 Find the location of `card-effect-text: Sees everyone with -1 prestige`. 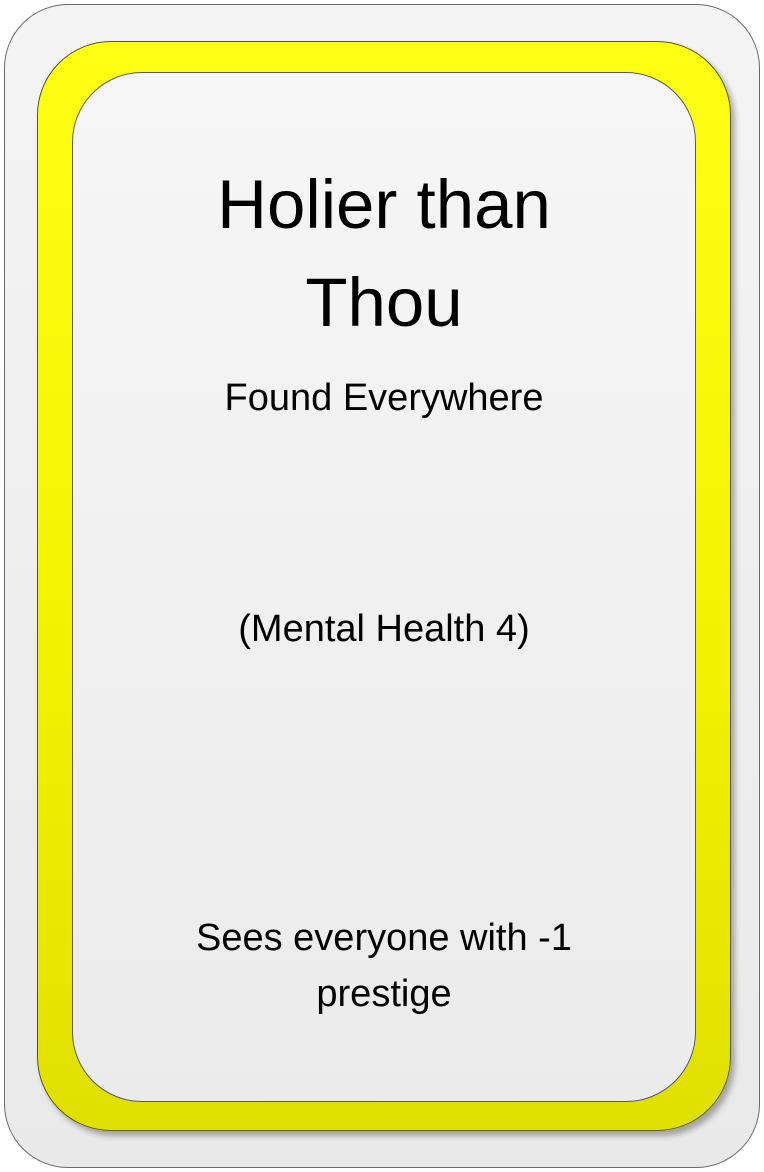

card-effect-text: Sees everyone with -1 prestige is located at coordinates (384, 966).